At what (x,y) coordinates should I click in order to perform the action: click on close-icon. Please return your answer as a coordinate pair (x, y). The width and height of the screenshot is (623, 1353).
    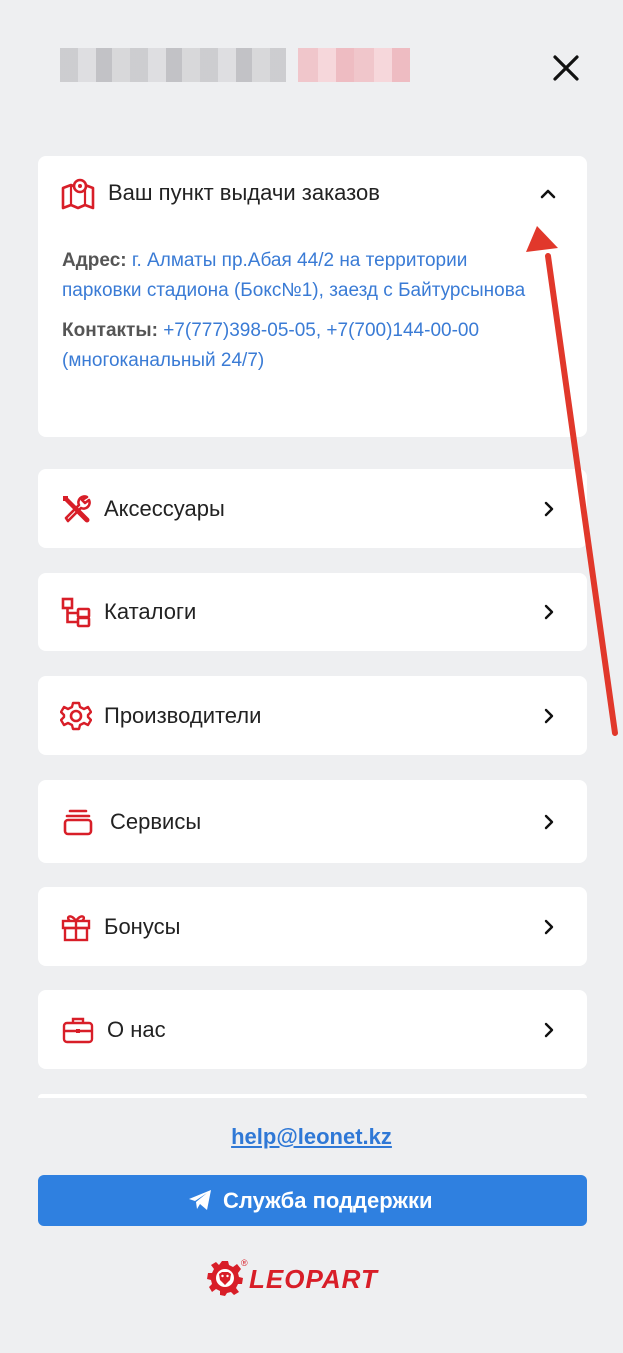
    Looking at the image, I should click on (566, 68).